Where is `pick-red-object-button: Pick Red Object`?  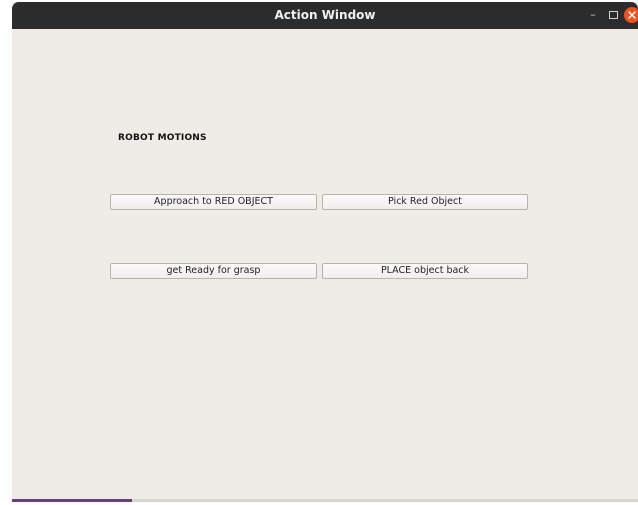
pick-red-object-button: Pick Red Object is located at coordinates (425, 202).